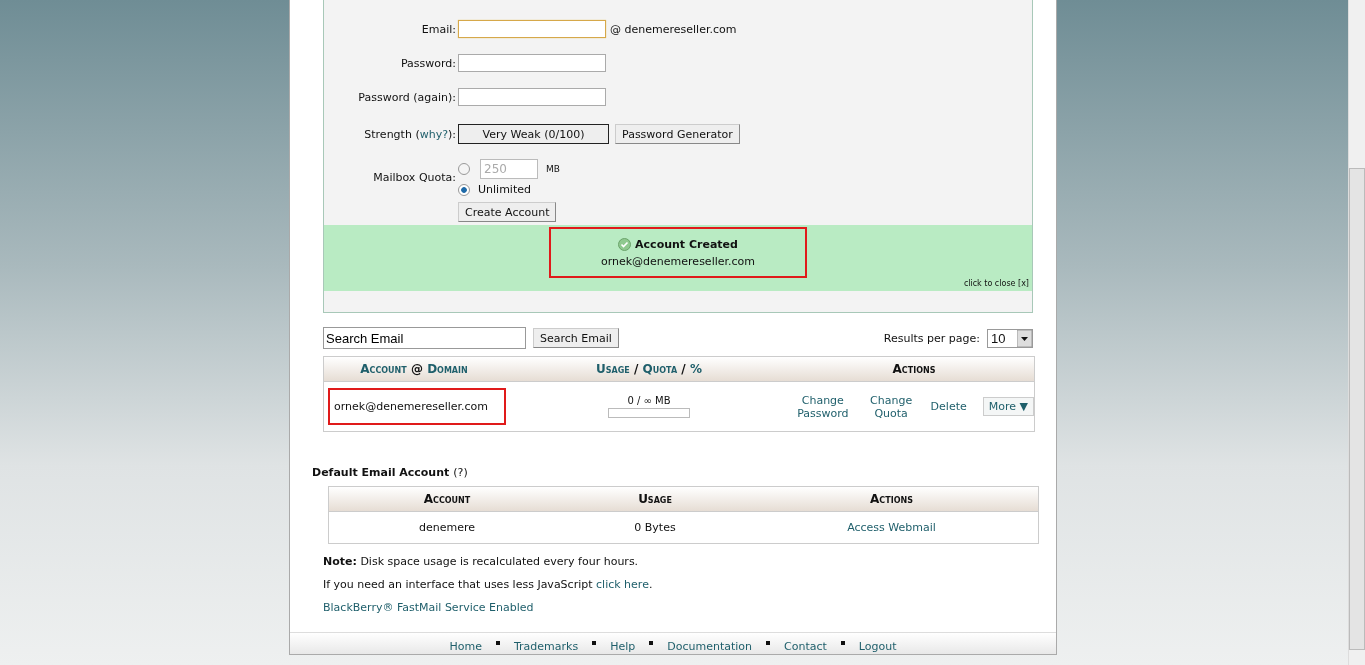 The width and height of the screenshot is (1365, 665). Describe the element at coordinates (673, 29) in the screenshot. I see `domain-label: @ denemereseller.com` at that location.